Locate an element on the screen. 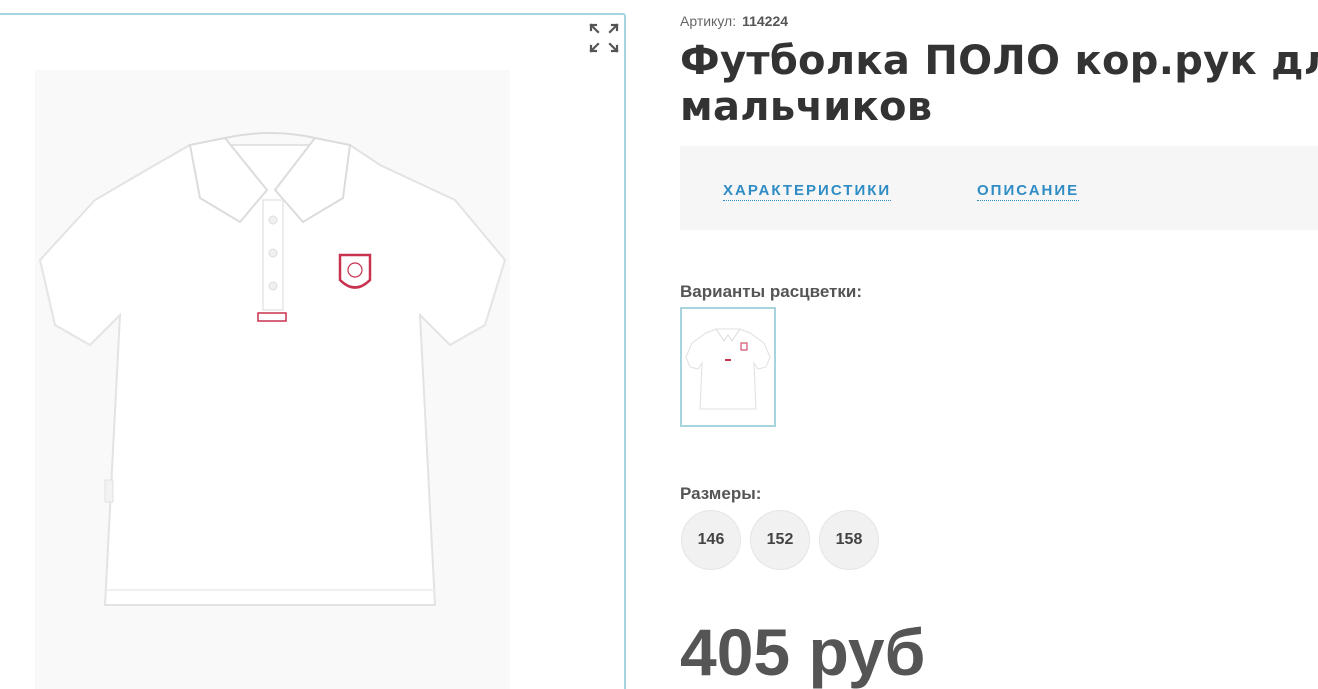 The image size is (1318, 689). sku: Артикул: 114224 is located at coordinates (734, 21).